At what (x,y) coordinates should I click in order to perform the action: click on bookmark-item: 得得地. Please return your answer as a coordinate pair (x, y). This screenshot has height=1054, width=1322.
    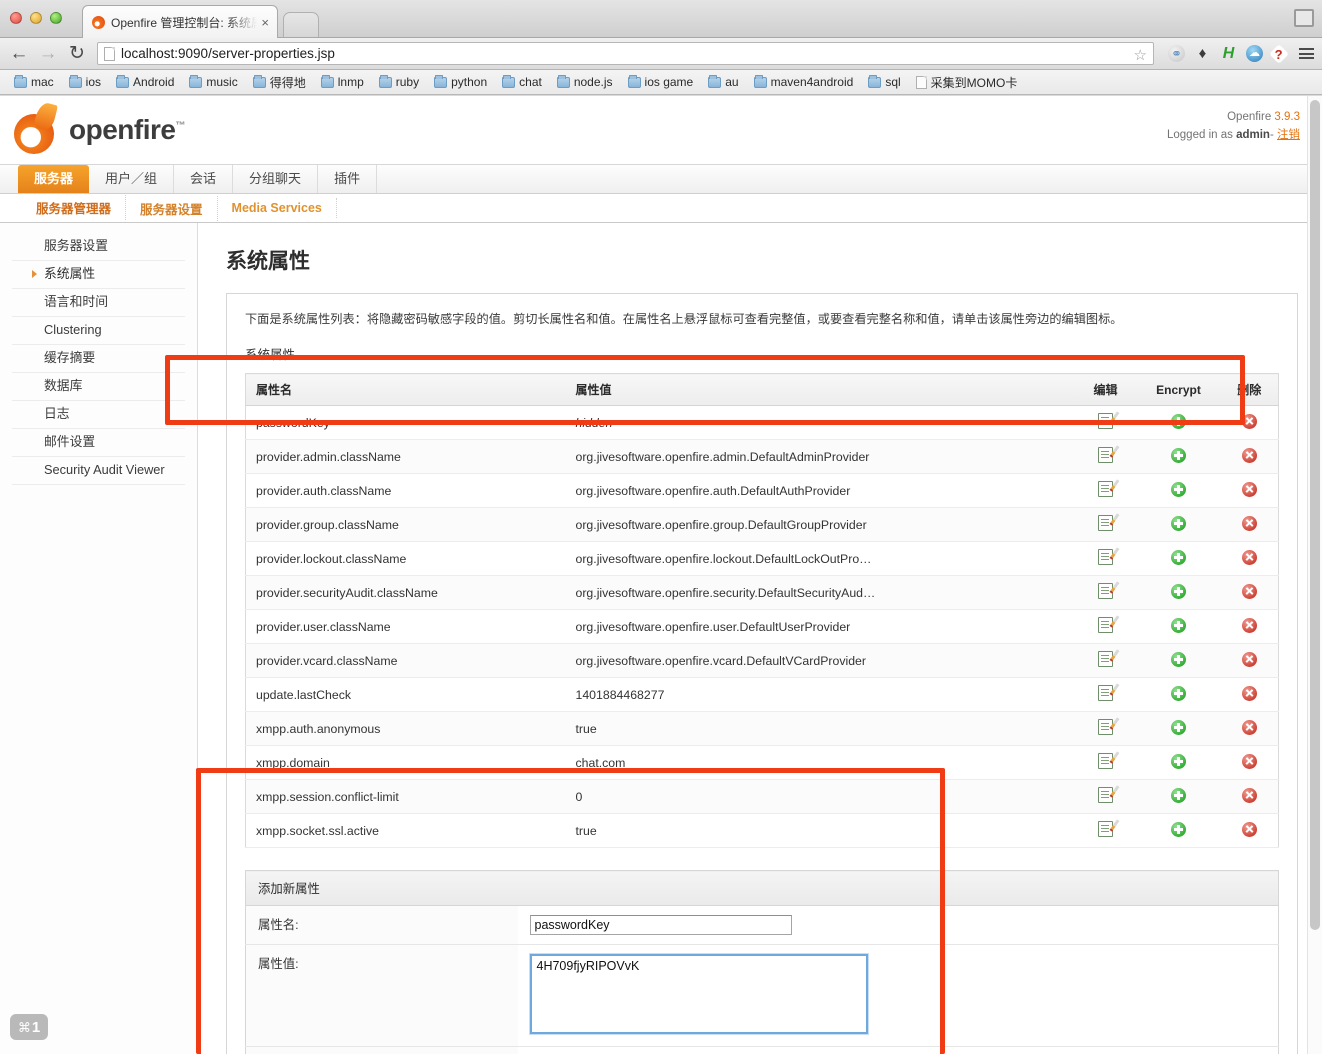
    Looking at the image, I should click on (279, 82).